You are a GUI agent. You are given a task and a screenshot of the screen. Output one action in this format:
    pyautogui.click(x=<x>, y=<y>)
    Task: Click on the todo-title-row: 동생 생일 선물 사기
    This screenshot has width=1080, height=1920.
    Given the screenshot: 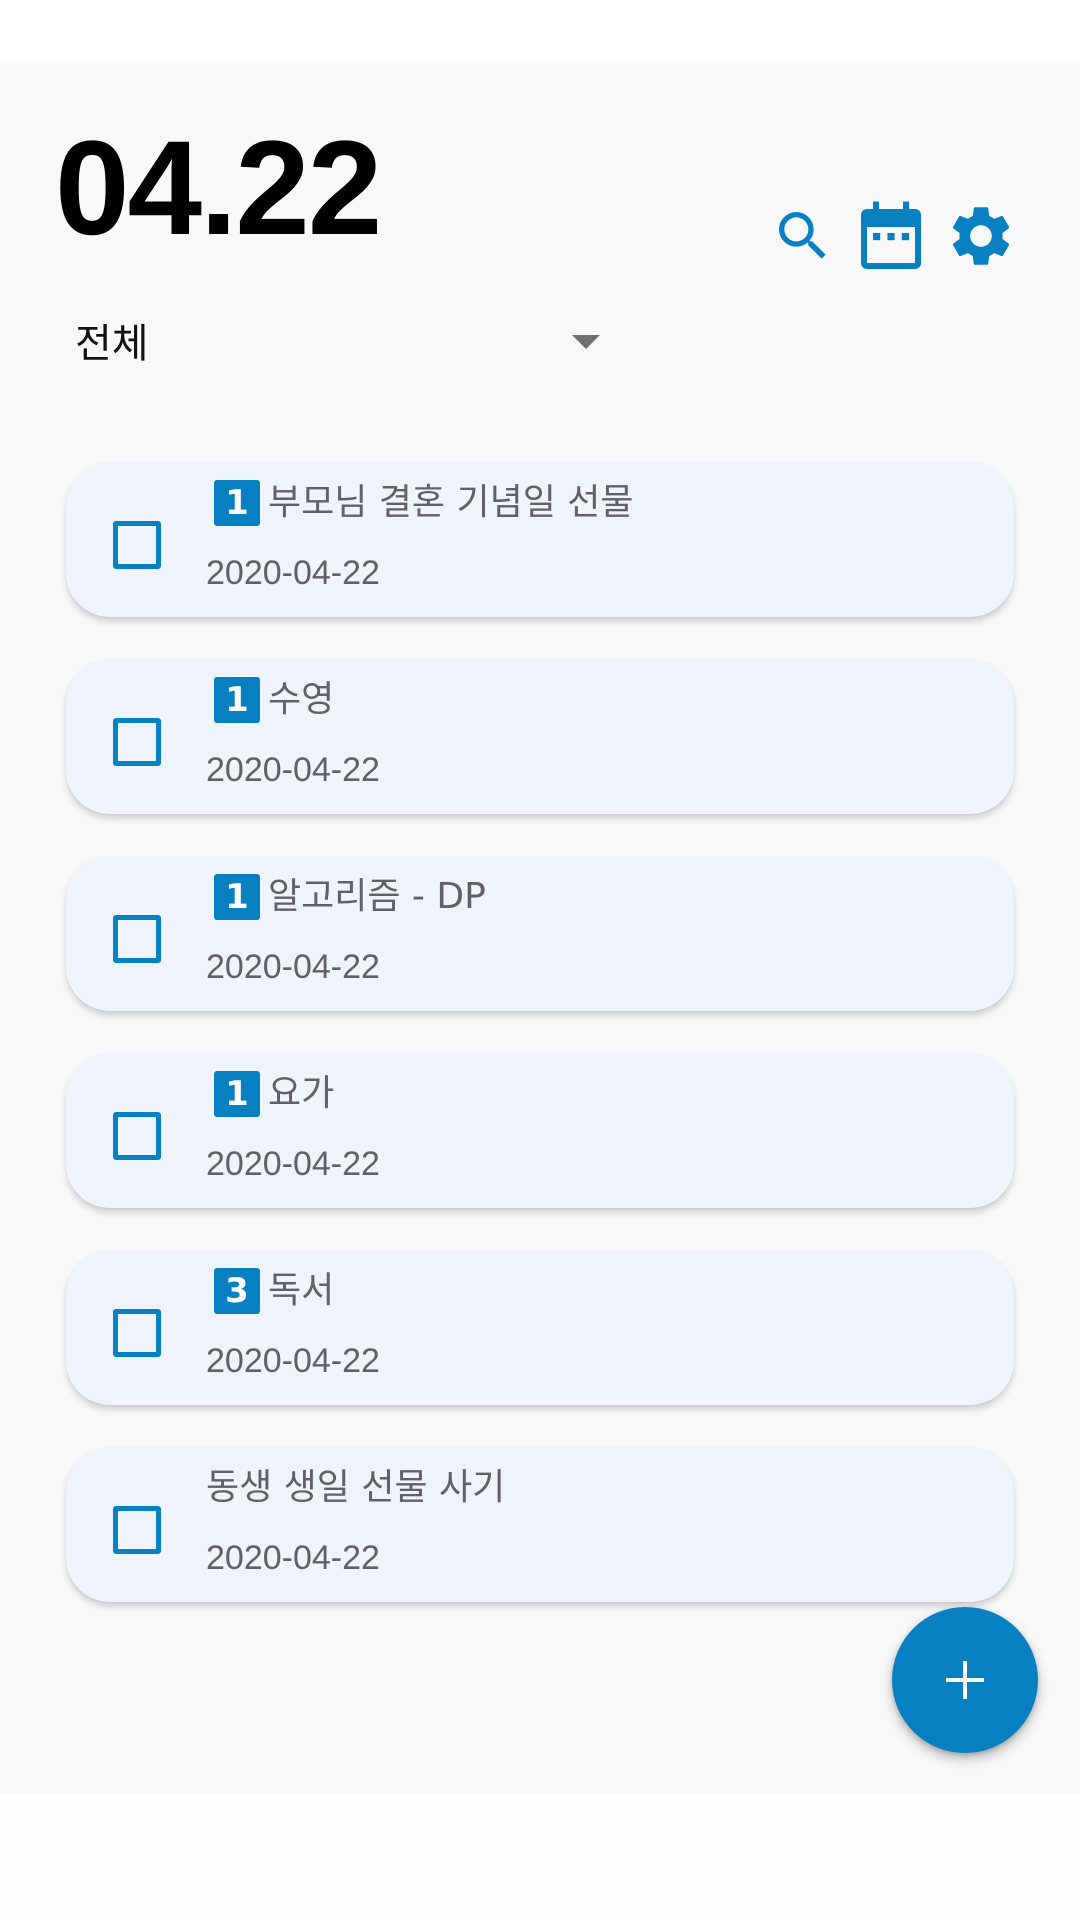 What is the action you would take?
    pyautogui.click(x=355, y=1488)
    